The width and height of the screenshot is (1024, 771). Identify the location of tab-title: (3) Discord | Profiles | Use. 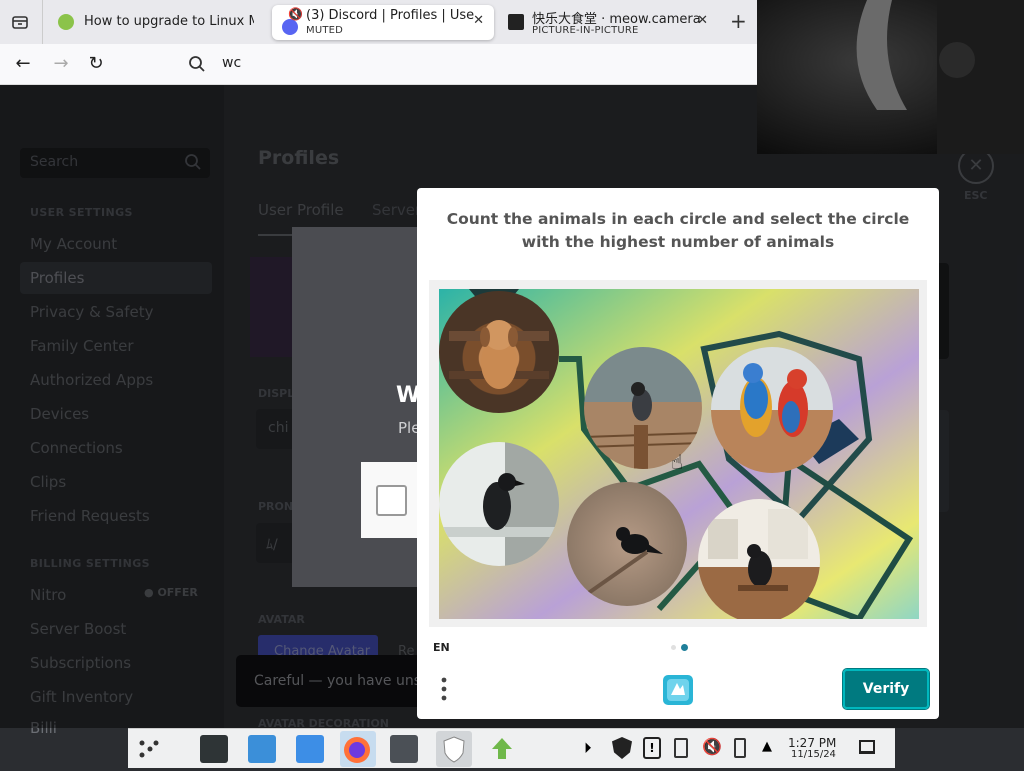
(390, 15).